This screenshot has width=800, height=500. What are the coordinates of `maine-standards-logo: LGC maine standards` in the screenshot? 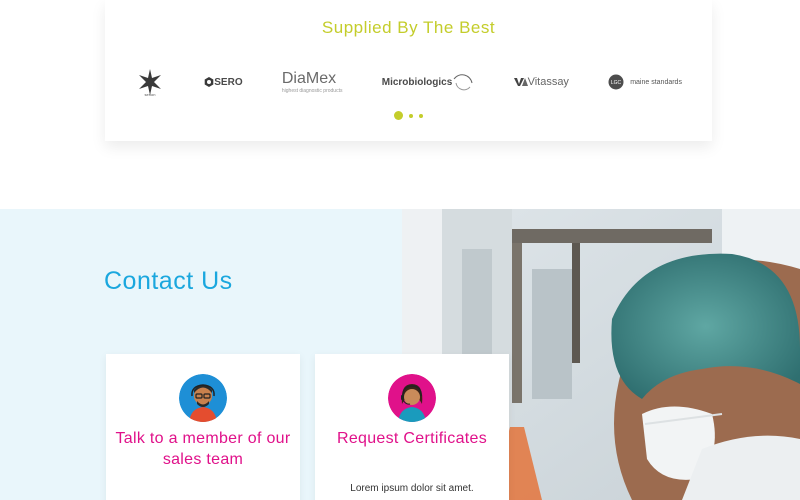 It's located at (645, 82).